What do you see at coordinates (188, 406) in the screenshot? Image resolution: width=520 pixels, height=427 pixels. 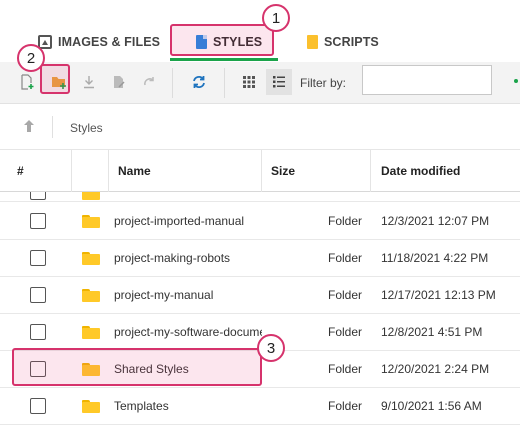 I see `row-name: Templates` at bounding box center [188, 406].